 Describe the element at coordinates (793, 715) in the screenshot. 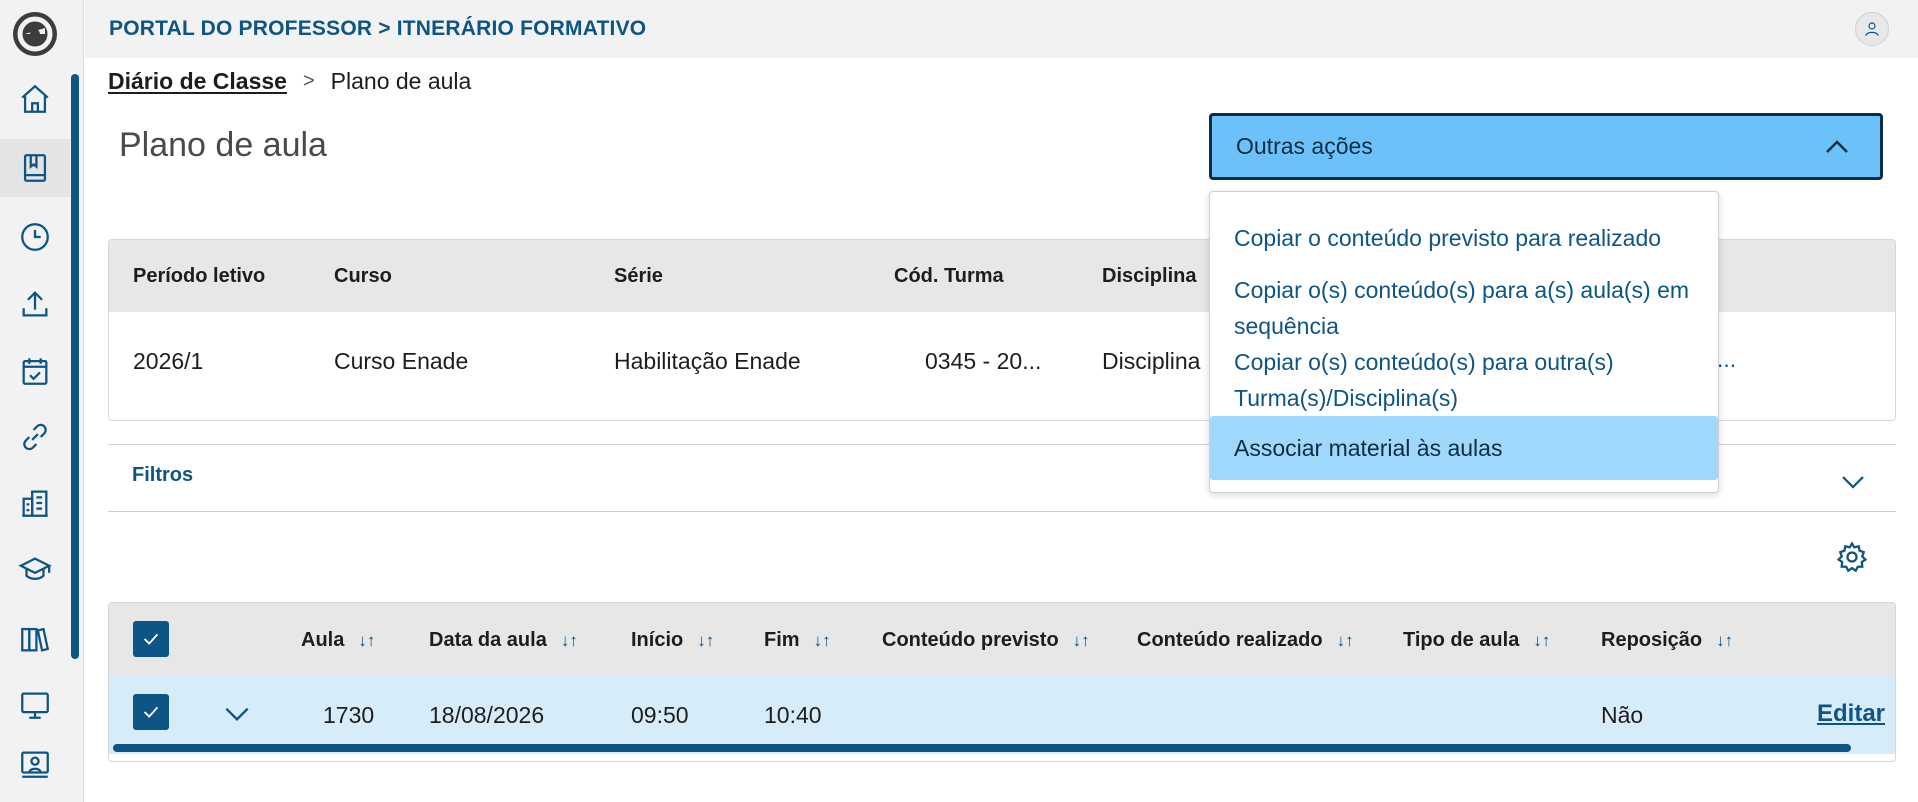

I see `cell-fim: 10:40` at that location.